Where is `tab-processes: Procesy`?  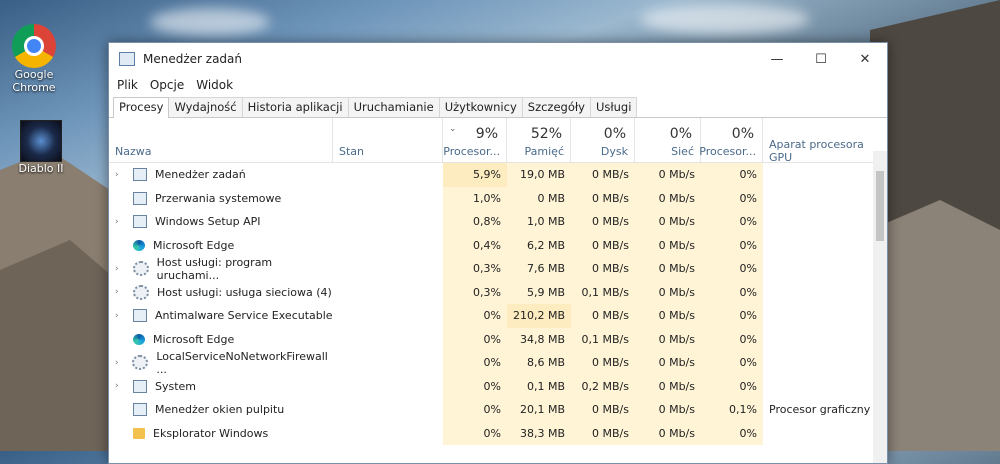 tab-processes: Procesy is located at coordinates (141, 107).